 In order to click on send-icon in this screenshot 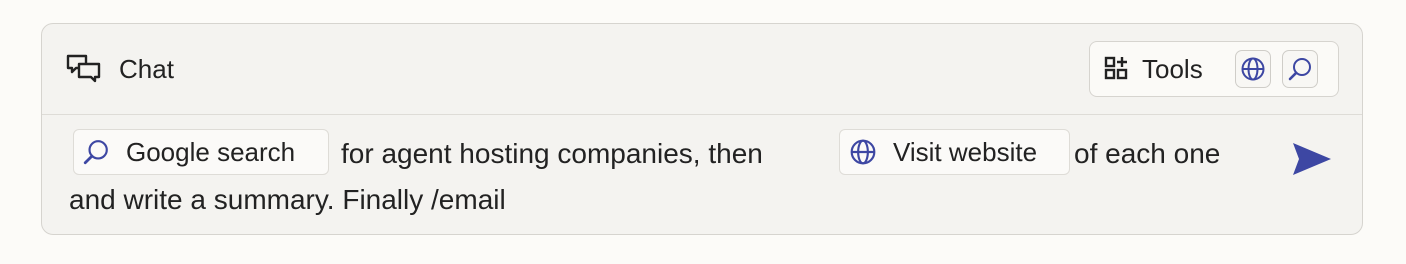, I will do `click(1312, 159)`.